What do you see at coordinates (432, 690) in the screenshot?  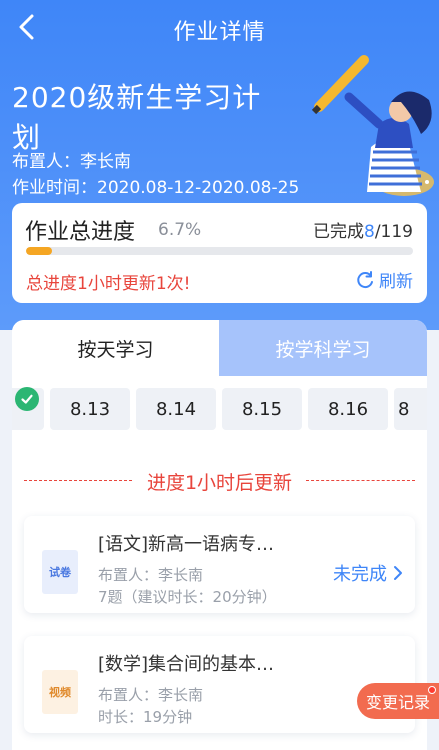 I see `notification-dot` at bounding box center [432, 690].